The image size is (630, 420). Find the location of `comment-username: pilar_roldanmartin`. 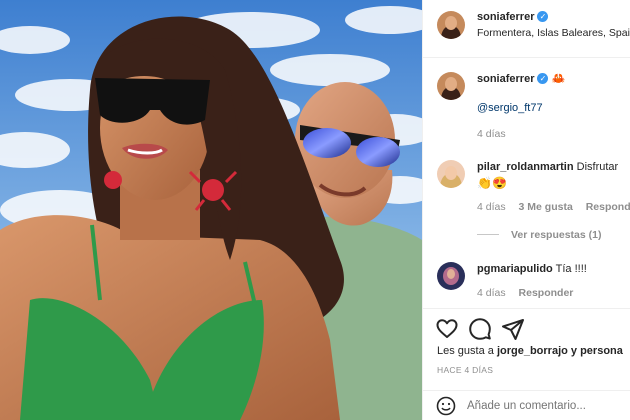

comment-username: pilar_roldanmartin is located at coordinates (525, 167).